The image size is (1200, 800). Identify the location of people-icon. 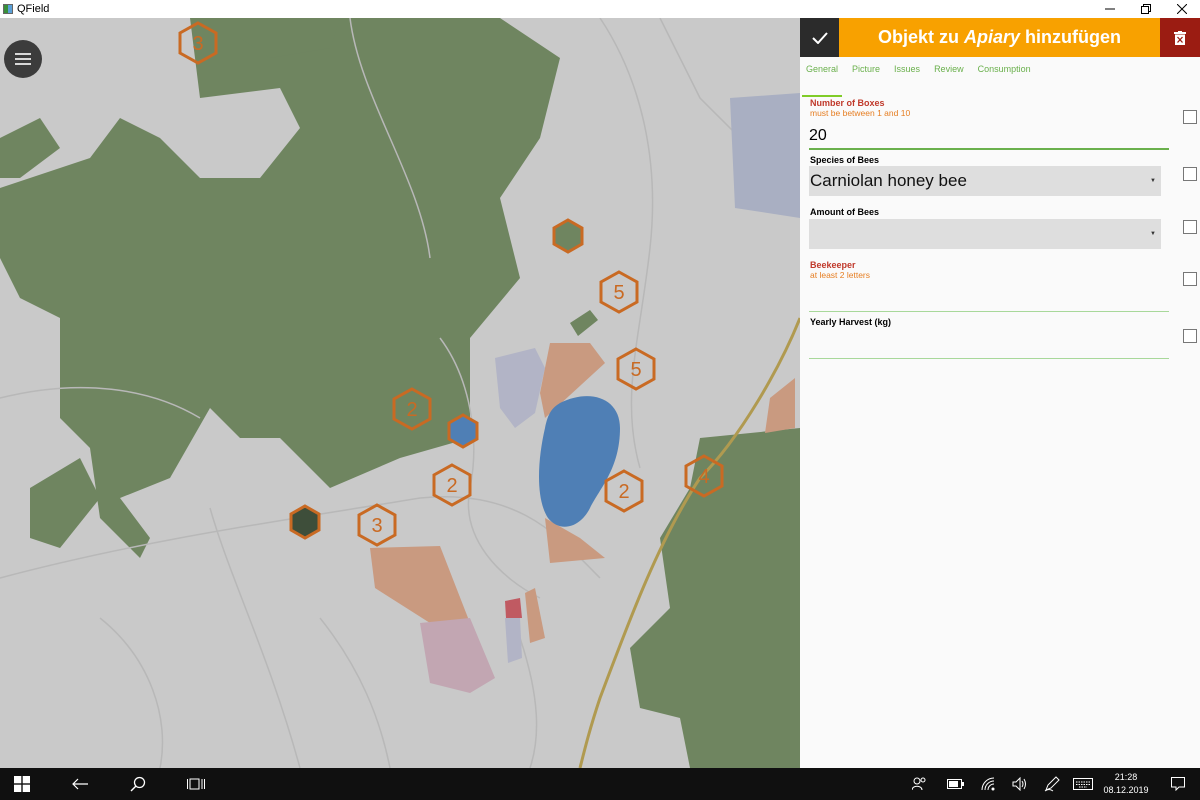
(919, 784).